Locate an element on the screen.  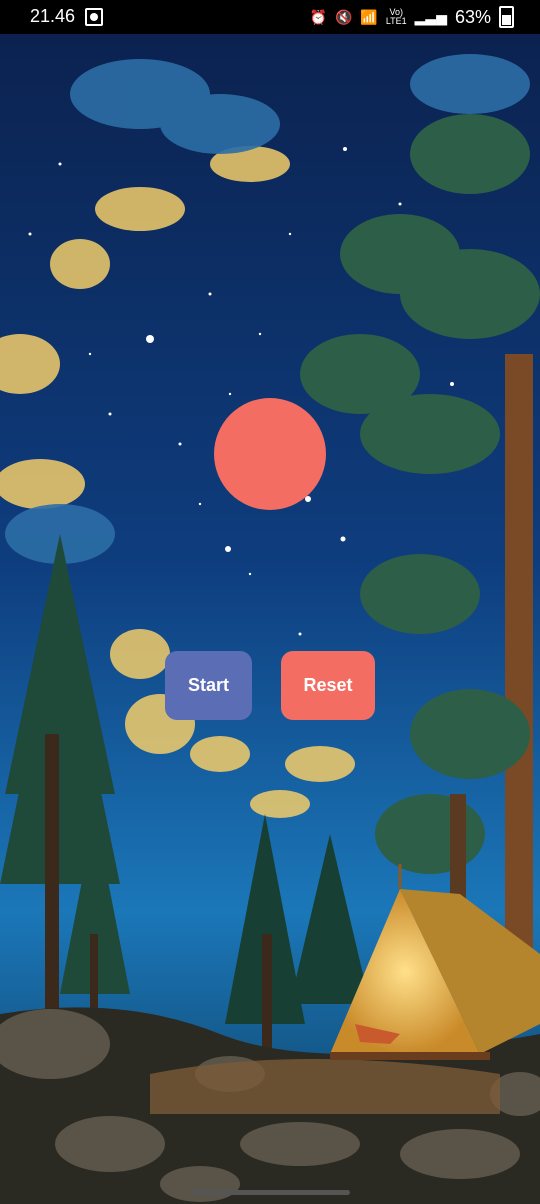
start-button: Start is located at coordinates (208, 685).